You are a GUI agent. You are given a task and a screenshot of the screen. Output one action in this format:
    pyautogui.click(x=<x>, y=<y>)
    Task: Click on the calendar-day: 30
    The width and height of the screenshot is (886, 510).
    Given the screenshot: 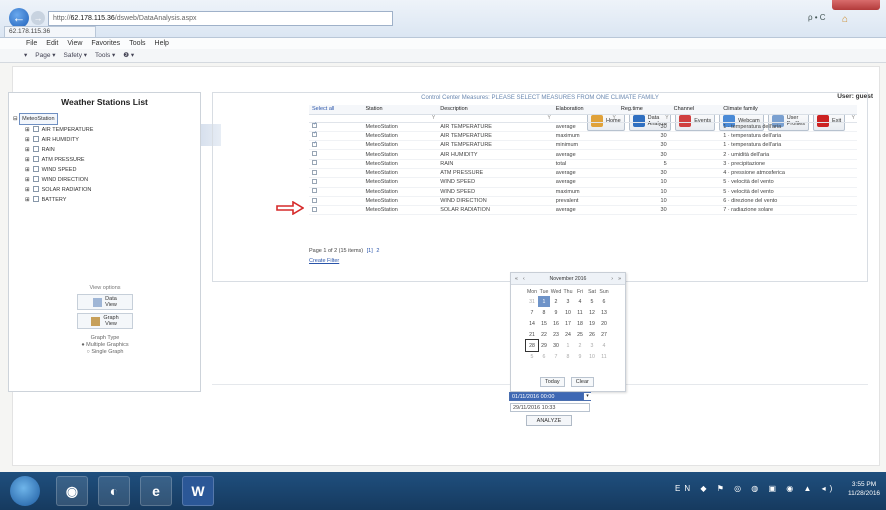 What is the action you would take?
    pyautogui.click(x=556, y=345)
    